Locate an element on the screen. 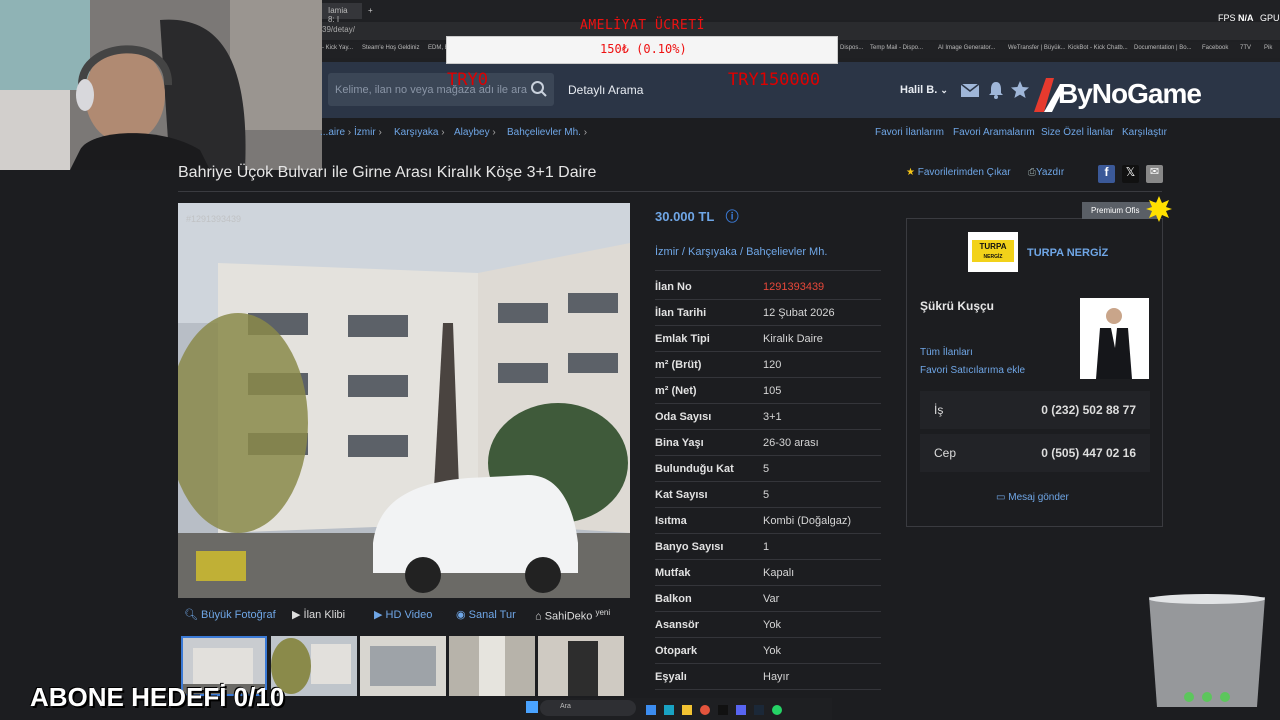  detail-row: Balkon Var is located at coordinates (768, 599).